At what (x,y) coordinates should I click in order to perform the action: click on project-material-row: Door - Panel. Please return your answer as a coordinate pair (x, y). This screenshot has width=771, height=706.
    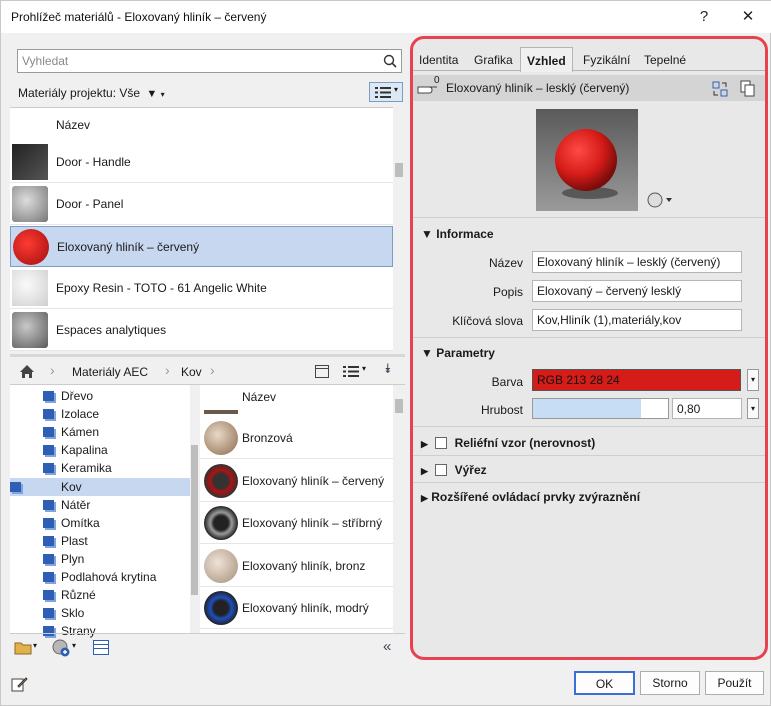
    Looking at the image, I should click on (201, 204).